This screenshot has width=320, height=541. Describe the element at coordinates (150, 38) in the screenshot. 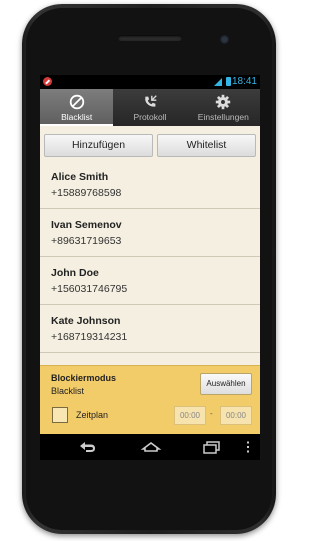

I see `earpiece-speaker` at that location.